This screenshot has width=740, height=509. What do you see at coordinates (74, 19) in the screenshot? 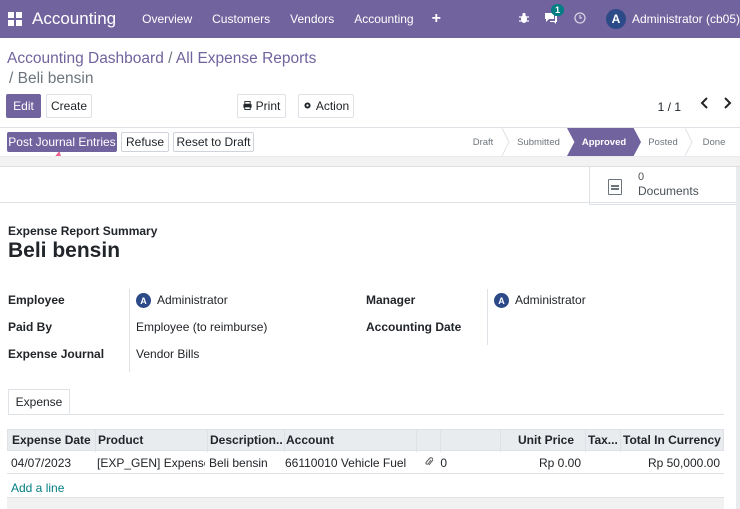
I see `app-title: Accounting` at bounding box center [74, 19].